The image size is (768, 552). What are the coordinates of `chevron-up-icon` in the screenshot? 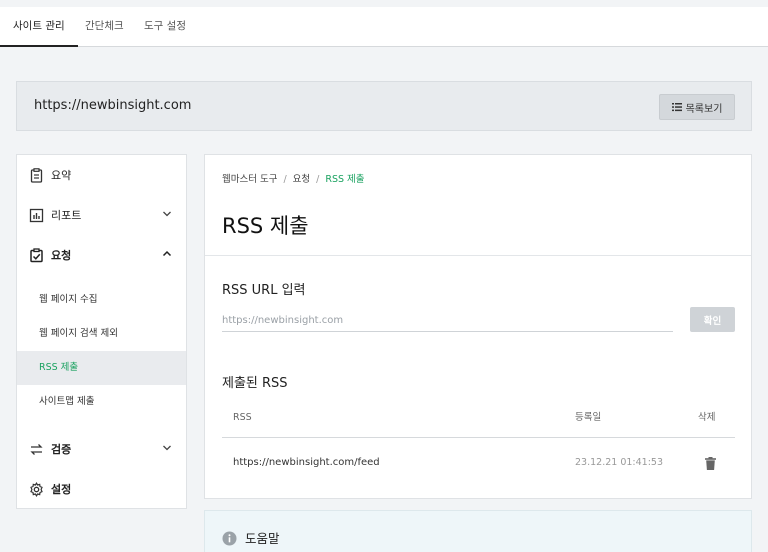 It's located at (167, 253).